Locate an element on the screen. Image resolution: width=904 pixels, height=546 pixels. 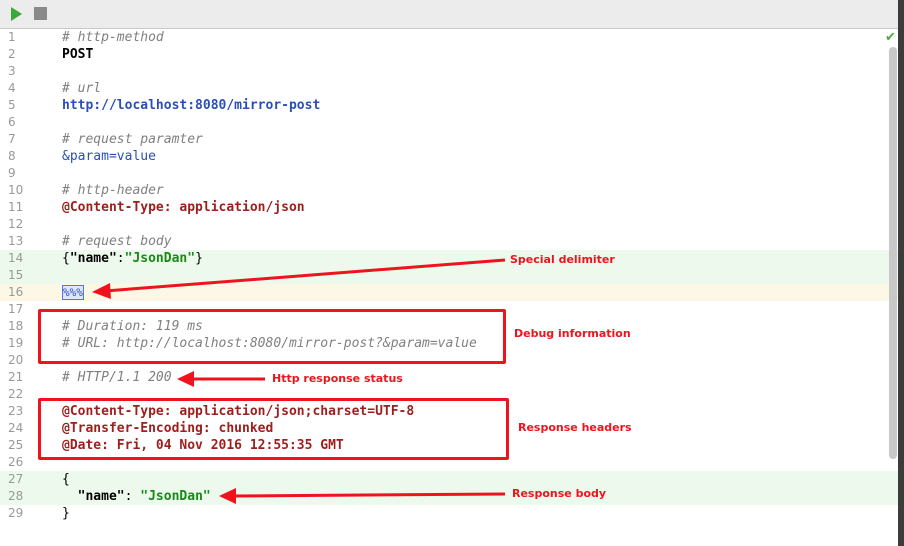
arrow-special-delimiter is located at coordinates (305, 275).